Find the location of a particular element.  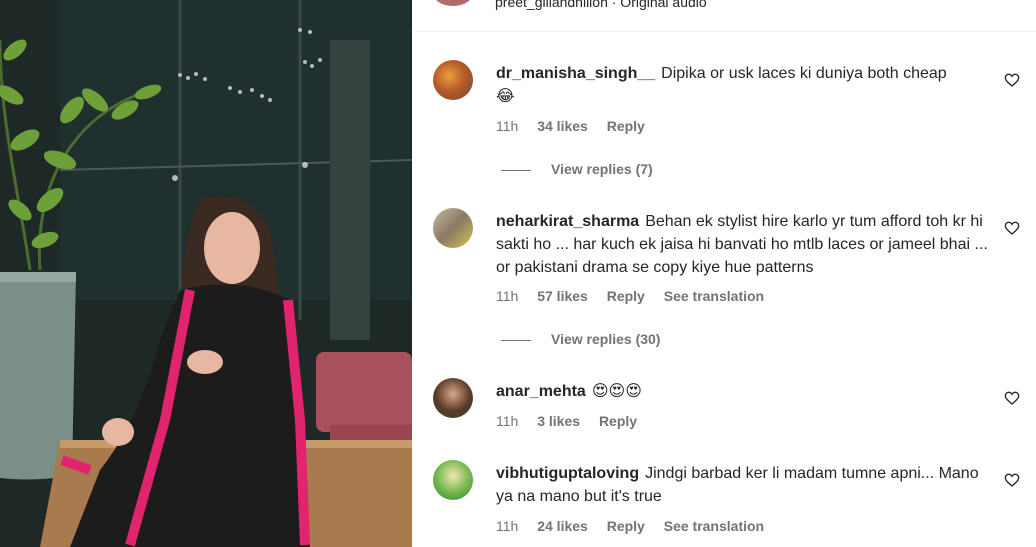

view-replies-label: View replies (7) is located at coordinates (602, 169).